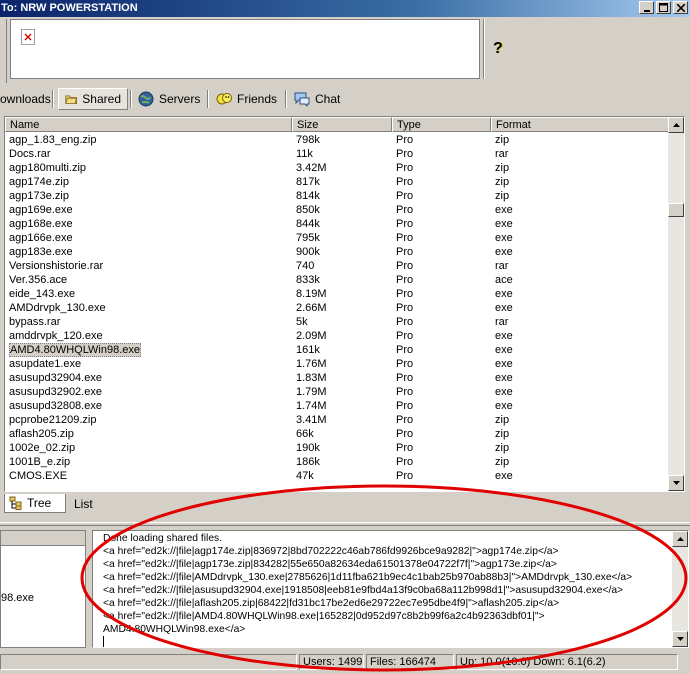 This screenshot has width=690, height=674. What do you see at coordinates (337, 196) in the screenshot?
I see `table-row: agp173e.zip 814k Pro zip` at bounding box center [337, 196].